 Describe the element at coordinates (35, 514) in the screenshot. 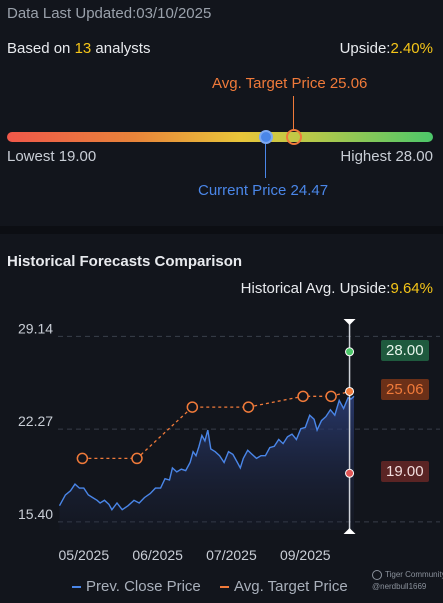

I see `y-tick-label: 15.40` at that location.